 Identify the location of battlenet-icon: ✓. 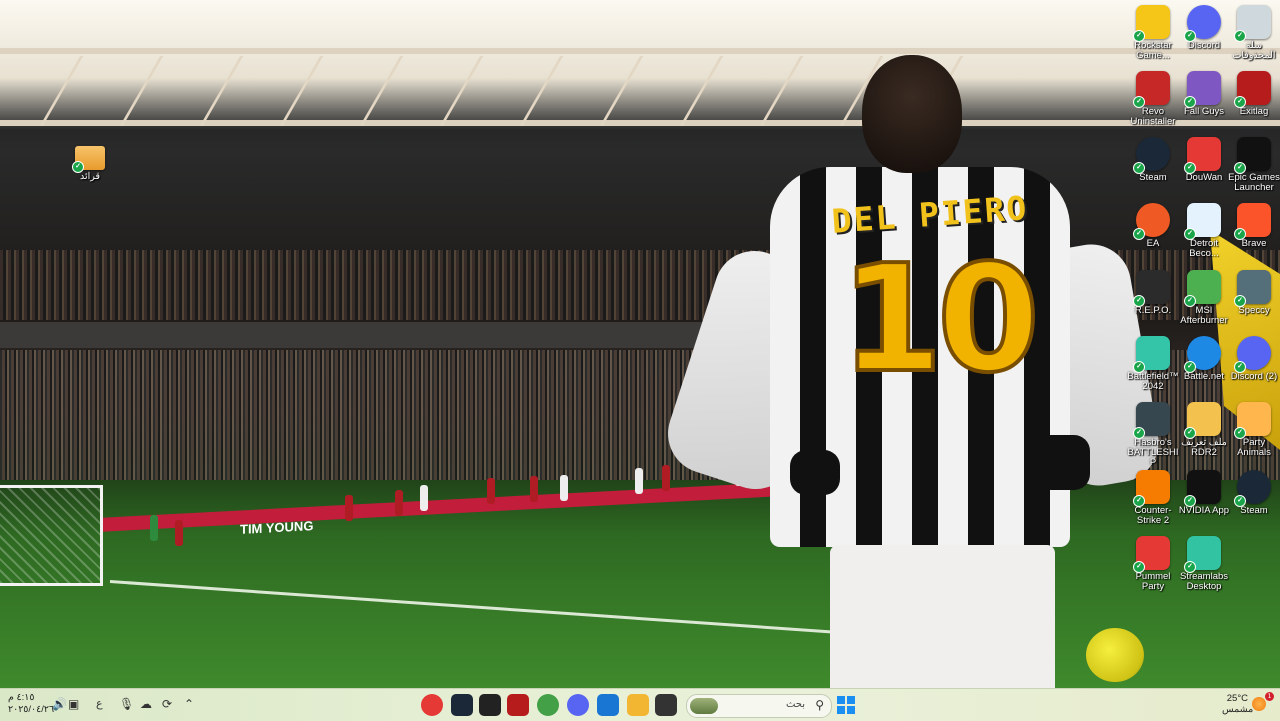
(1202, 354).